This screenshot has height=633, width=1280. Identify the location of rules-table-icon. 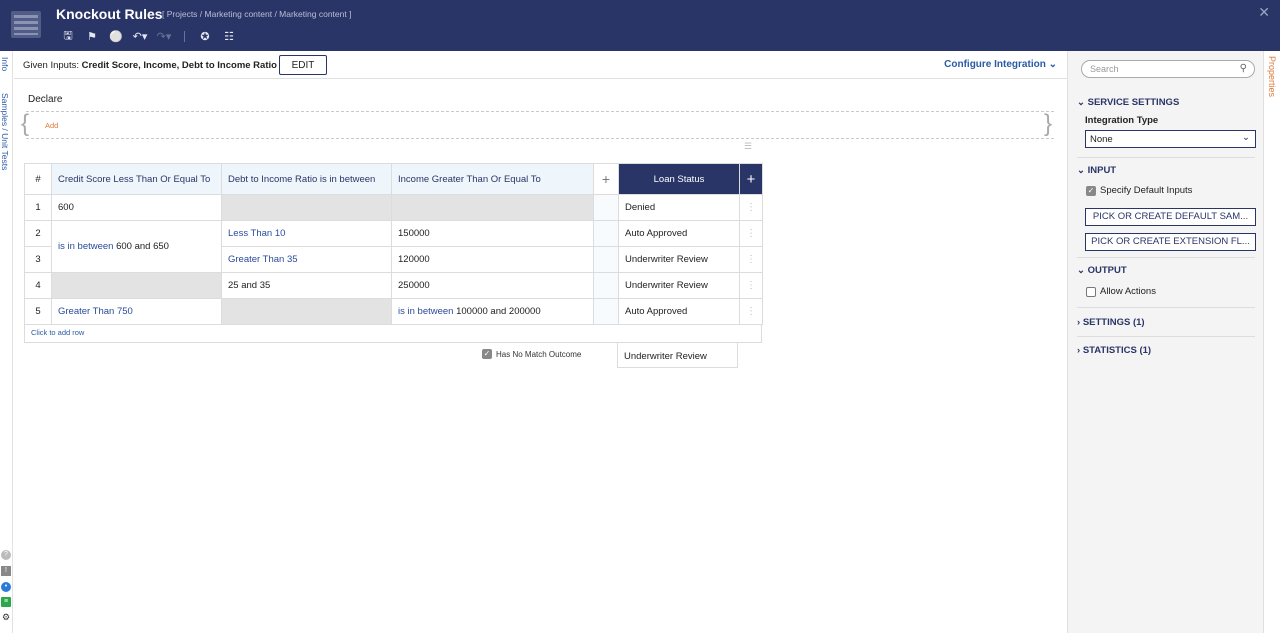
(26, 24).